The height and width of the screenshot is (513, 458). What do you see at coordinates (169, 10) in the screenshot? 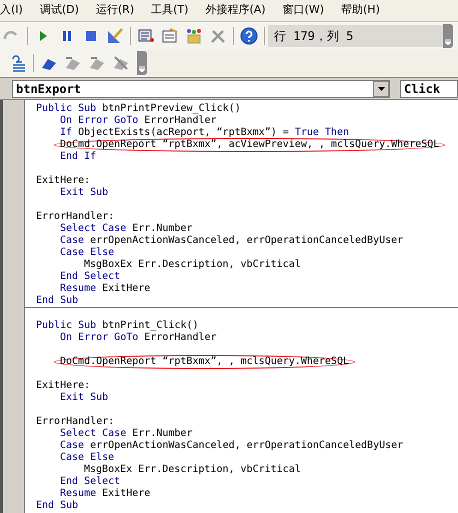
I see `menu-item: 工具(T)` at bounding box center [169, 10].